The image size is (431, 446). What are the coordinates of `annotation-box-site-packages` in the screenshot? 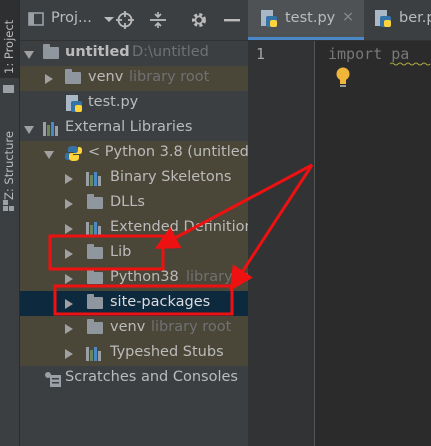 It's located at (143, 300).